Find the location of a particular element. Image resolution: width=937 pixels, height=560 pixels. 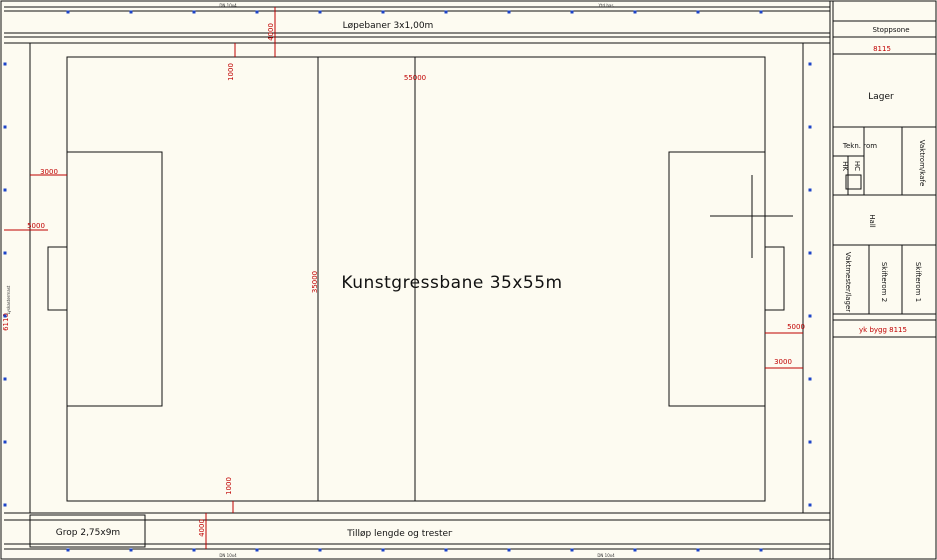

dim-3000-right: 3000 is located at coordinates (783, 362).